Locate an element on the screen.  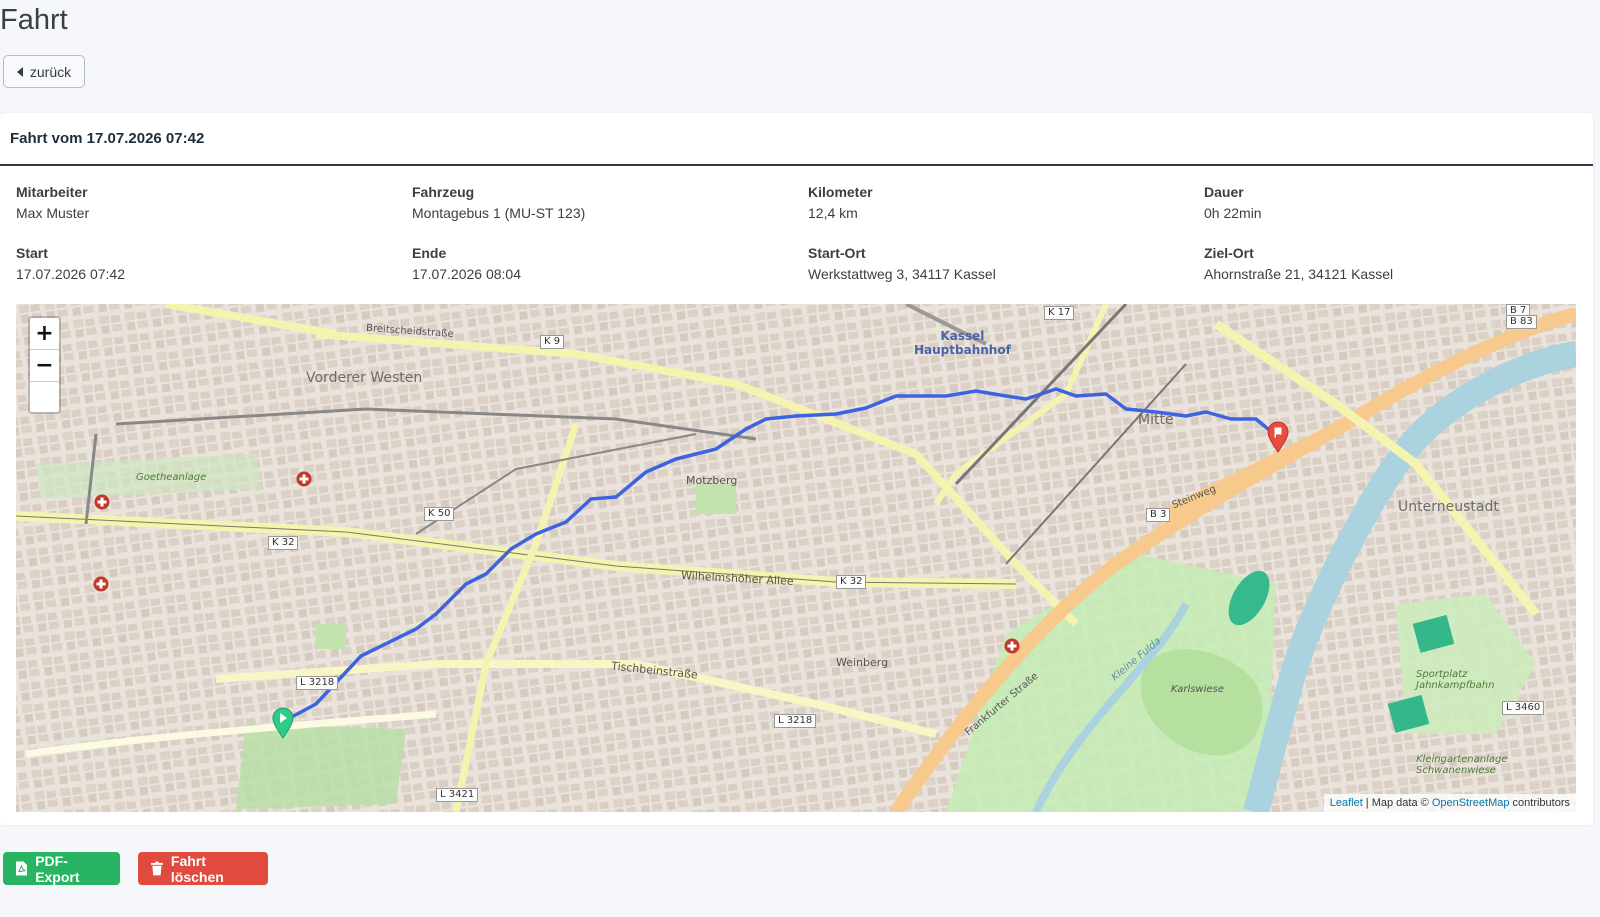
page-title: Fahrt is located at coordinates (34, 20).